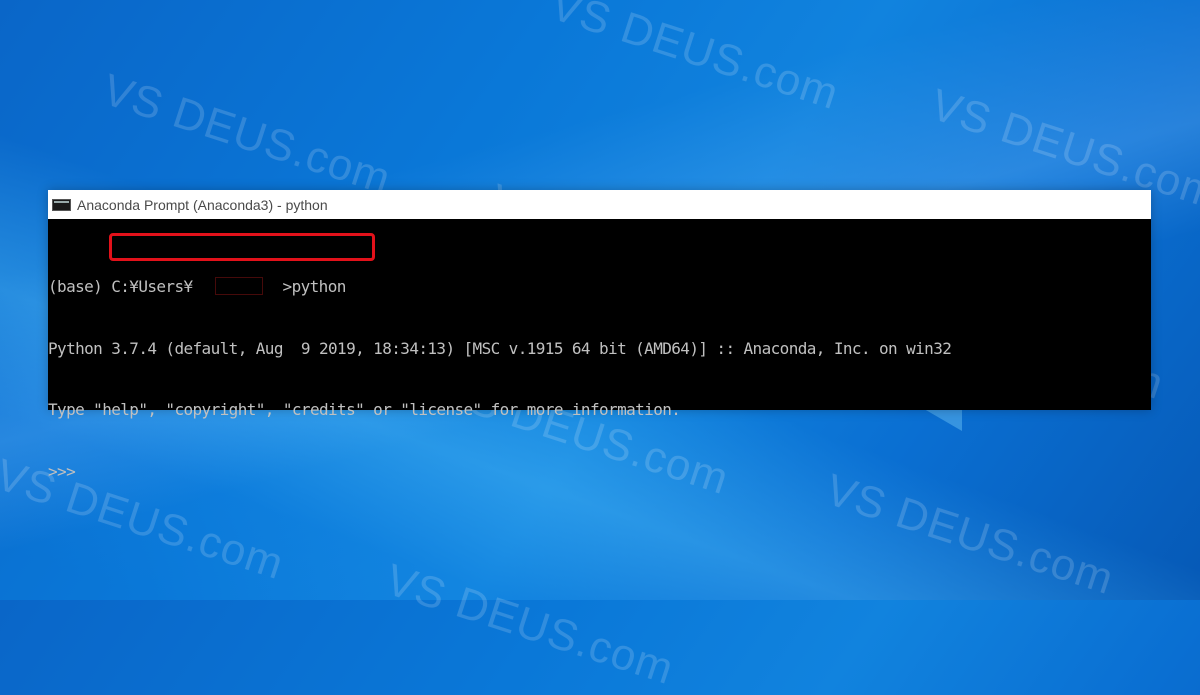 The height and width of the screenshot is (695, 1200). What do you see at coordinates (599, 204) in the screenshot?
I see `window-titlebar: Anaconda Prompt (Anaconda3) - python` at bounding box center [599, 204].